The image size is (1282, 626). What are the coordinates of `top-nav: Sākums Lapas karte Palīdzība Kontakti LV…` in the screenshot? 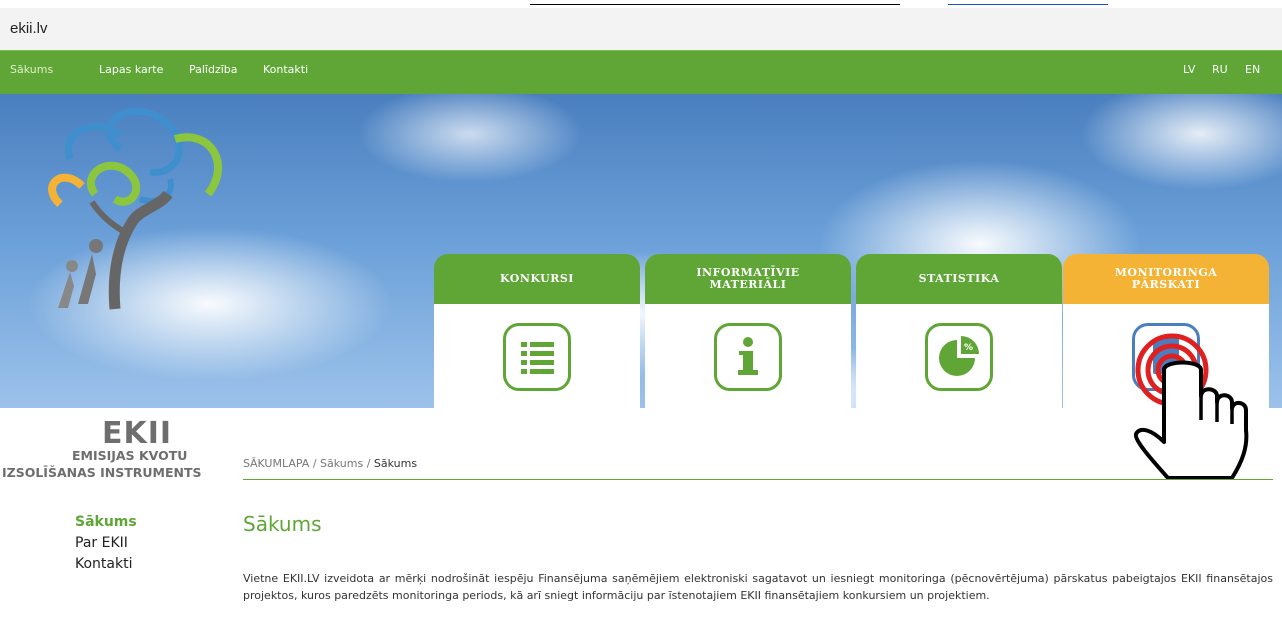 It's located at (641, 72).